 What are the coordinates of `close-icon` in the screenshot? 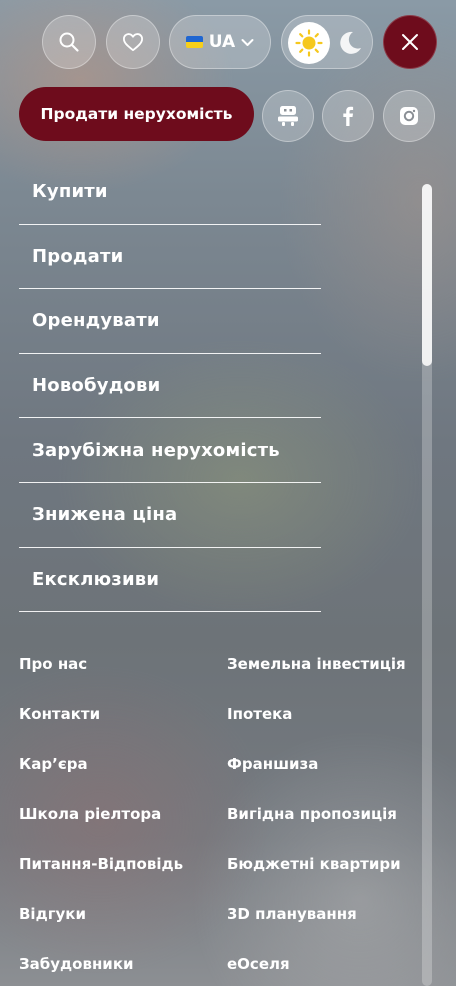 It's located at (410, 42).